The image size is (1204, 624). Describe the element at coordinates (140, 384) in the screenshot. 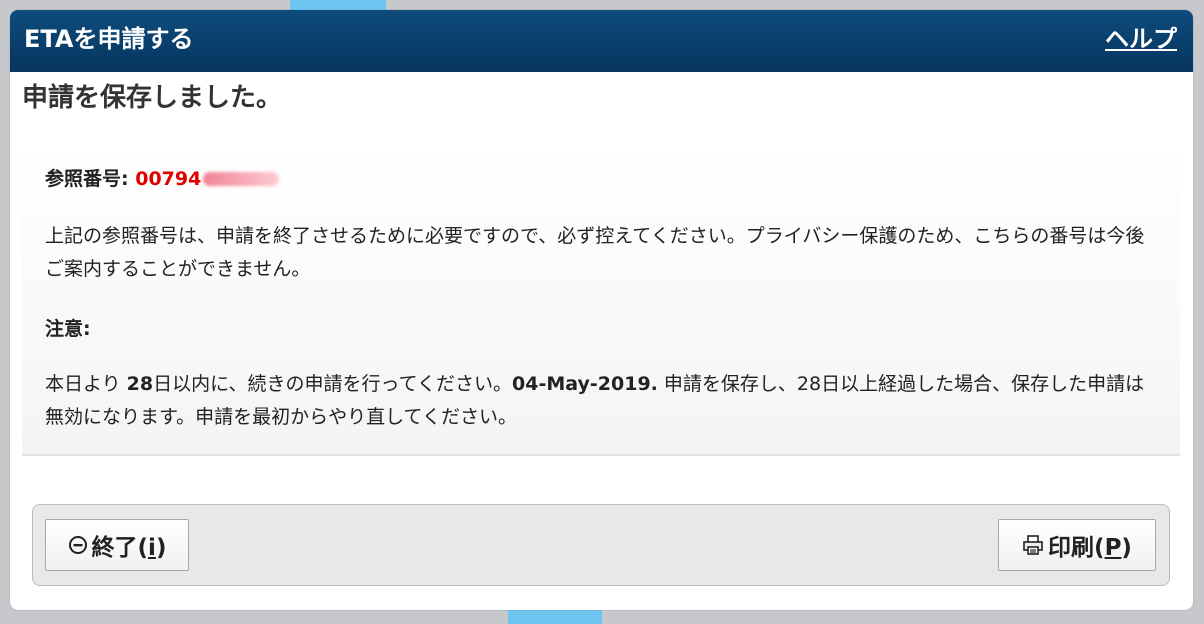

I see `notice-days: 28` at that location.